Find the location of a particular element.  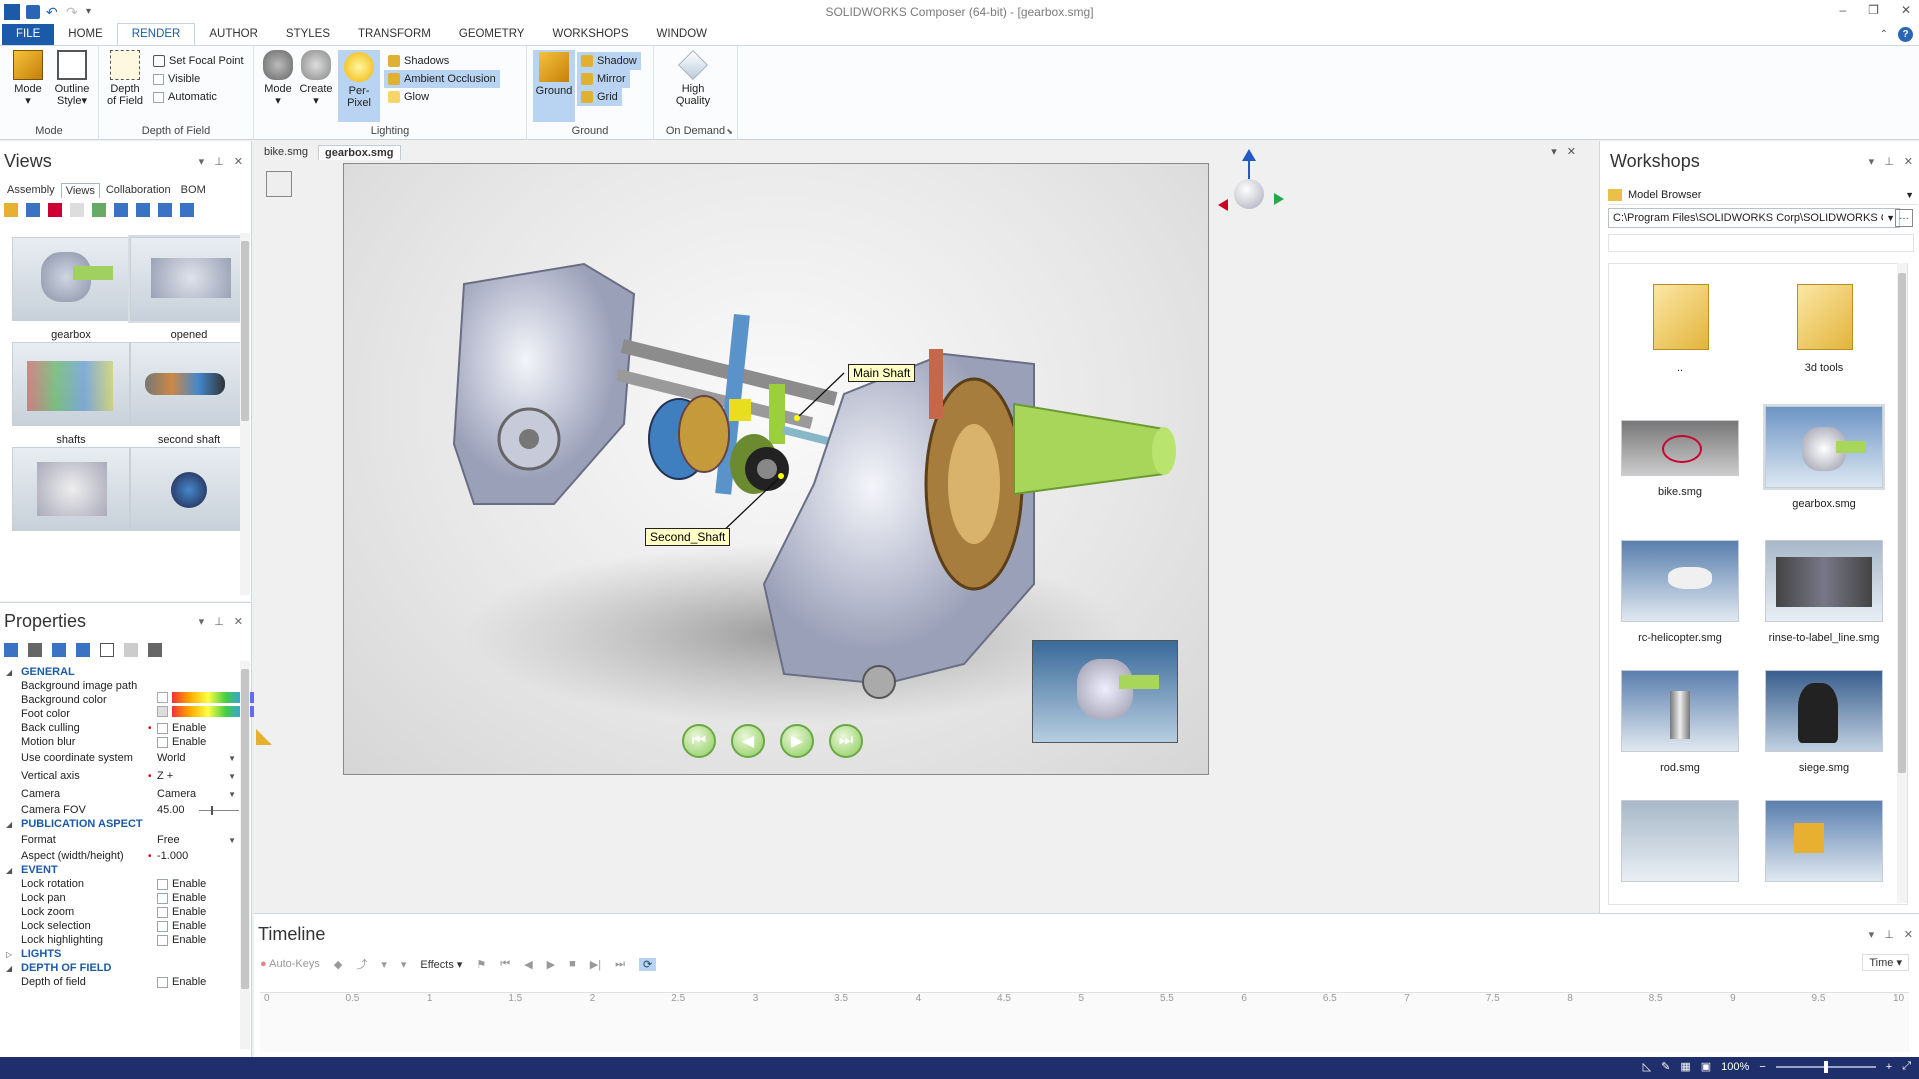

camera-key-icon: ▾ is located at coordinates (404, 964).